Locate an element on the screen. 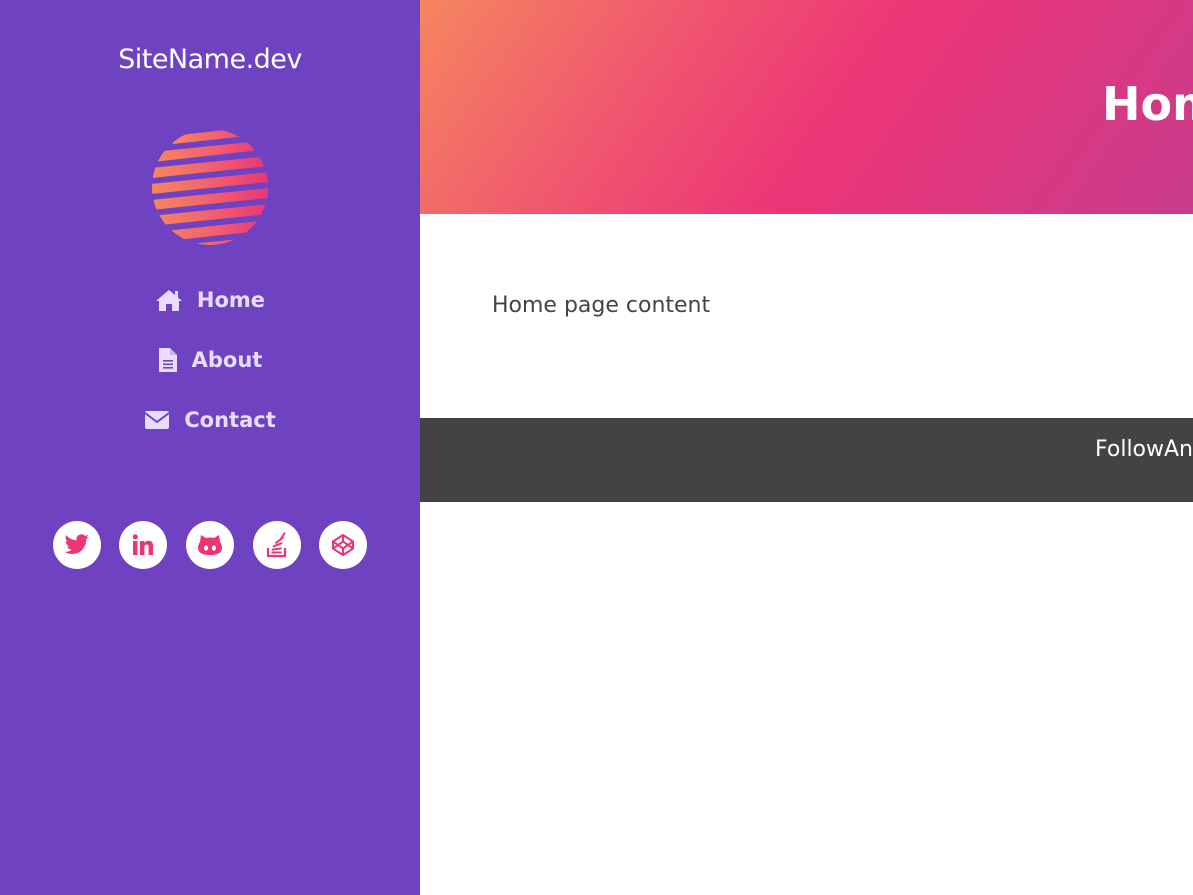  nav-item-home: Home is located at coordinates (210, 300).